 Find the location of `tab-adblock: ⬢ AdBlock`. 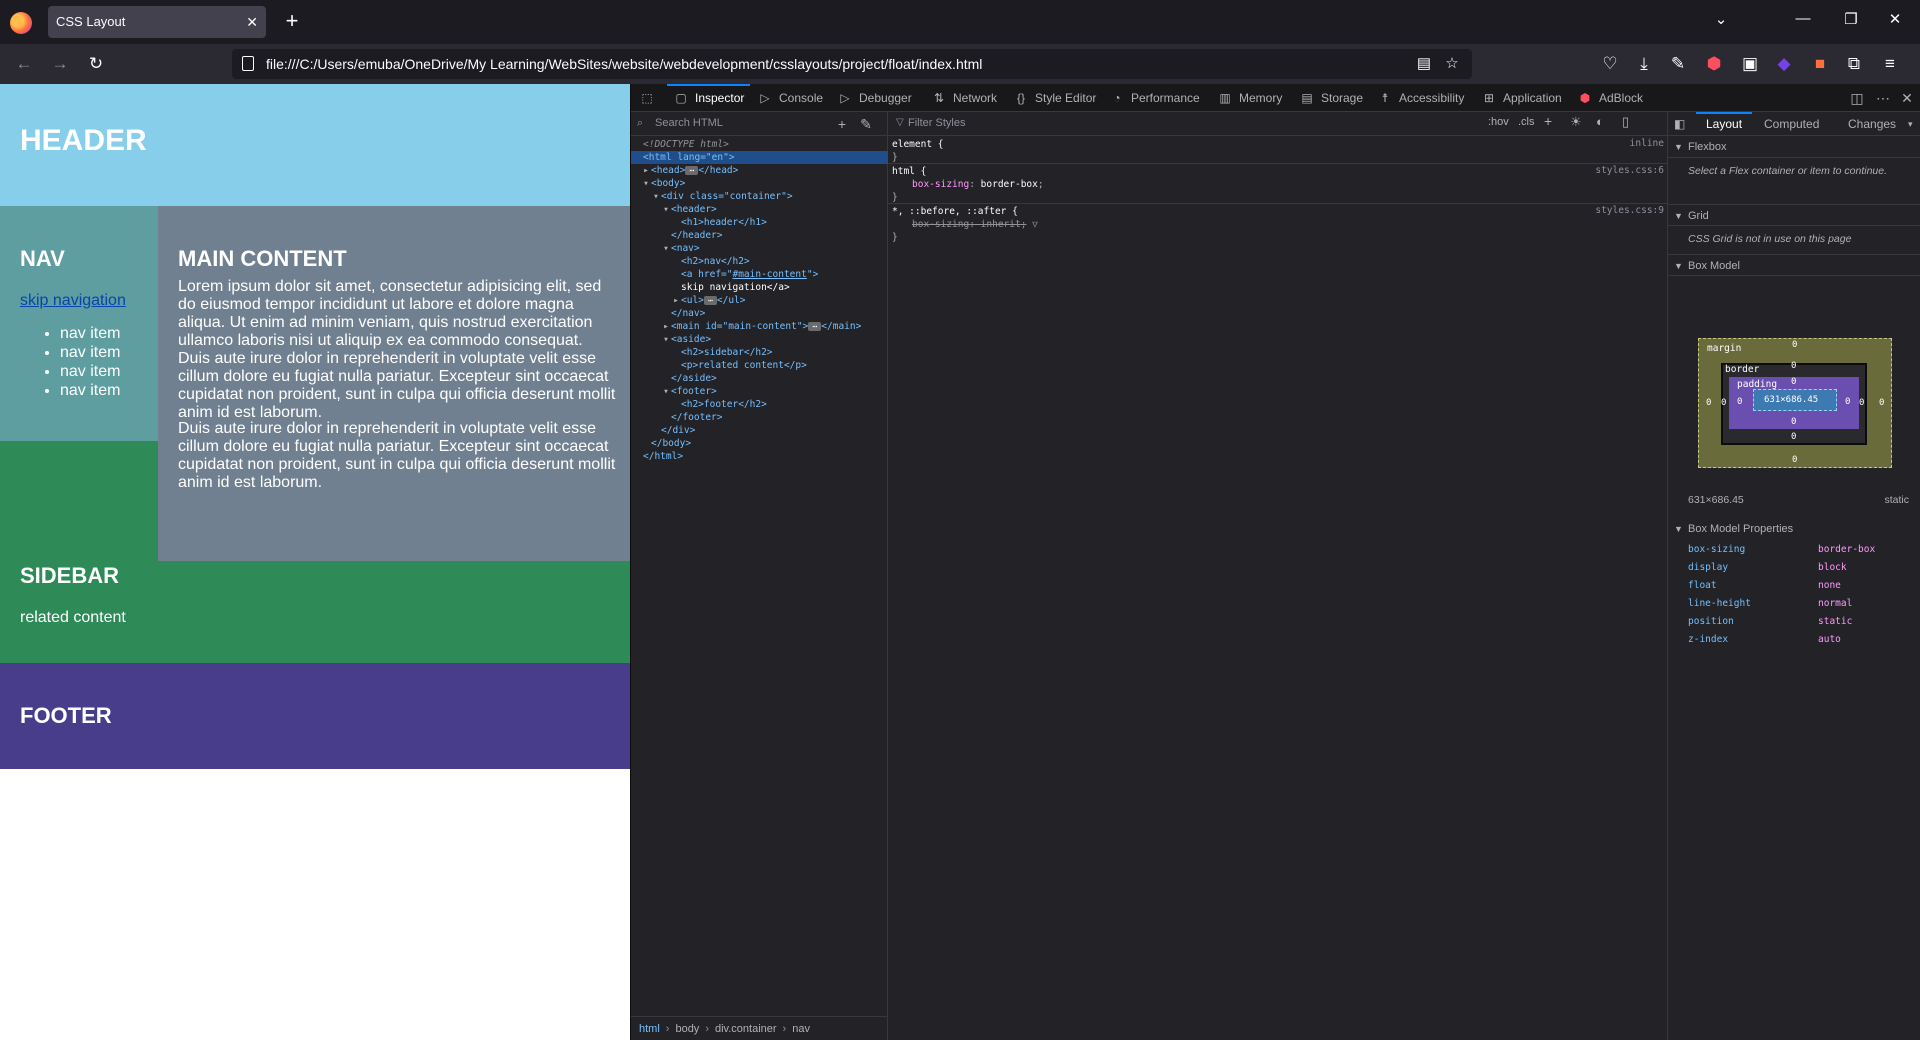

tab-adblock: ⬢ AdBlock is located at coordinates (1610, 98).